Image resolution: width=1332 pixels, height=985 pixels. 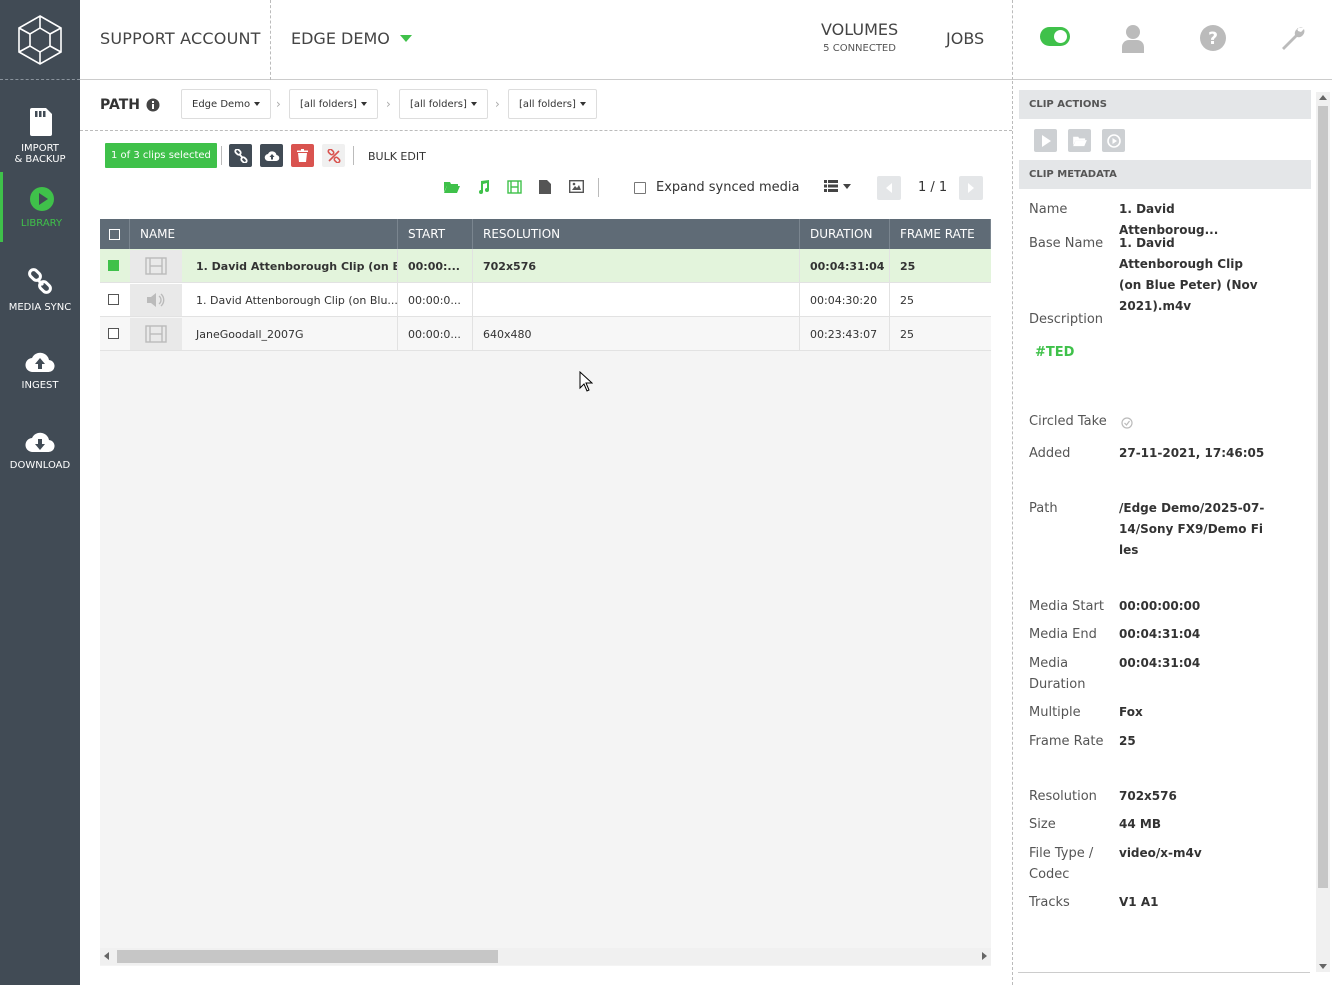 What do you see at coordinates (270, 40) in the screenshot?
I see `header-divider` at bounding box center [270, 40].